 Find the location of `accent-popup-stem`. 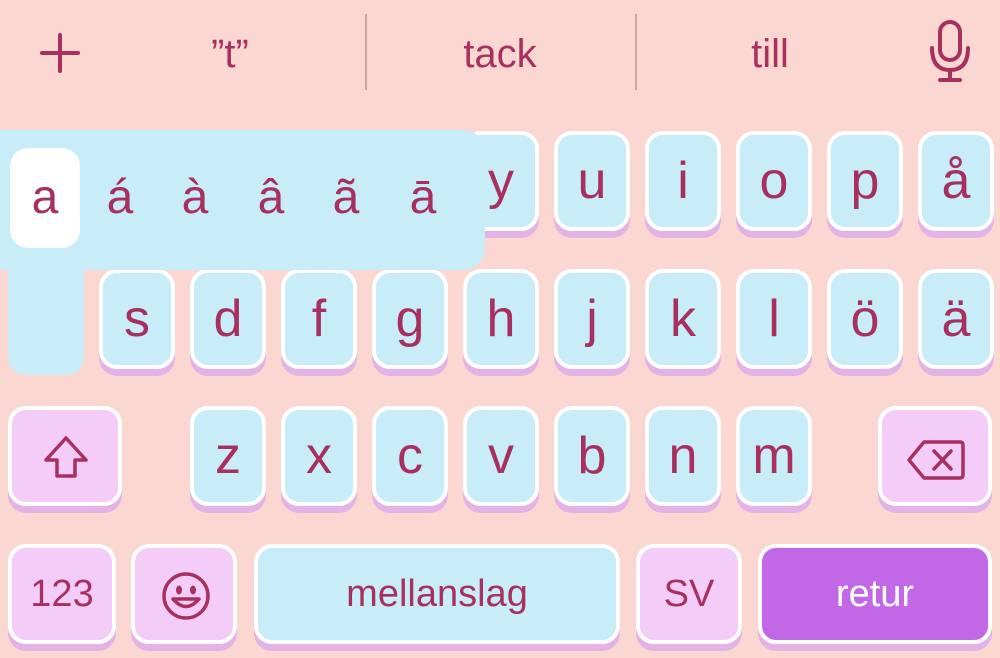

accent-popup-stem is located at coordinates (46, 307).